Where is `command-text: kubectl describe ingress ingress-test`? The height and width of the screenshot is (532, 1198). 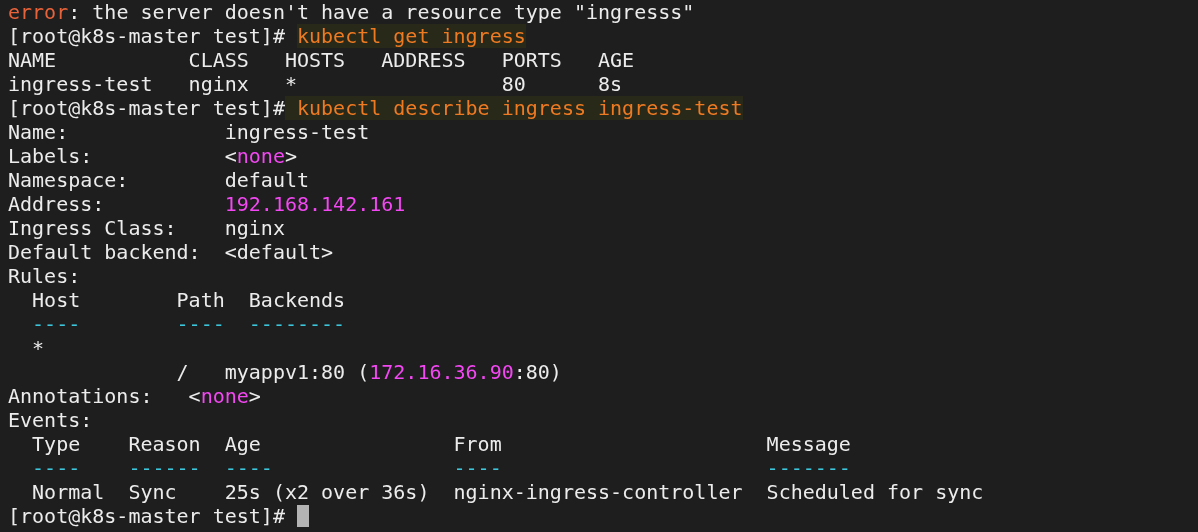
command-text: kubectl describe ingress ingress-test is located at coordinates (513, 108).